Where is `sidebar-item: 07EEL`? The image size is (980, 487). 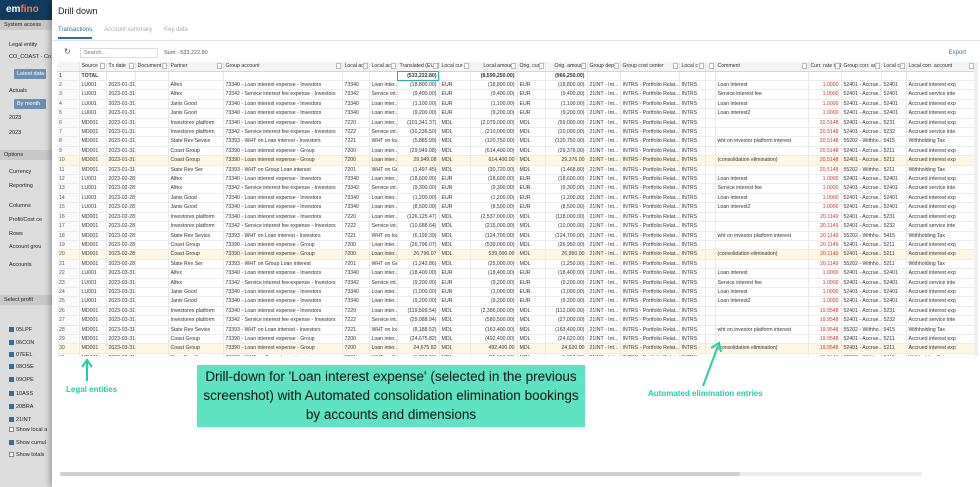
sidebar-item: 07EEL is located at coordinates (26, 355).